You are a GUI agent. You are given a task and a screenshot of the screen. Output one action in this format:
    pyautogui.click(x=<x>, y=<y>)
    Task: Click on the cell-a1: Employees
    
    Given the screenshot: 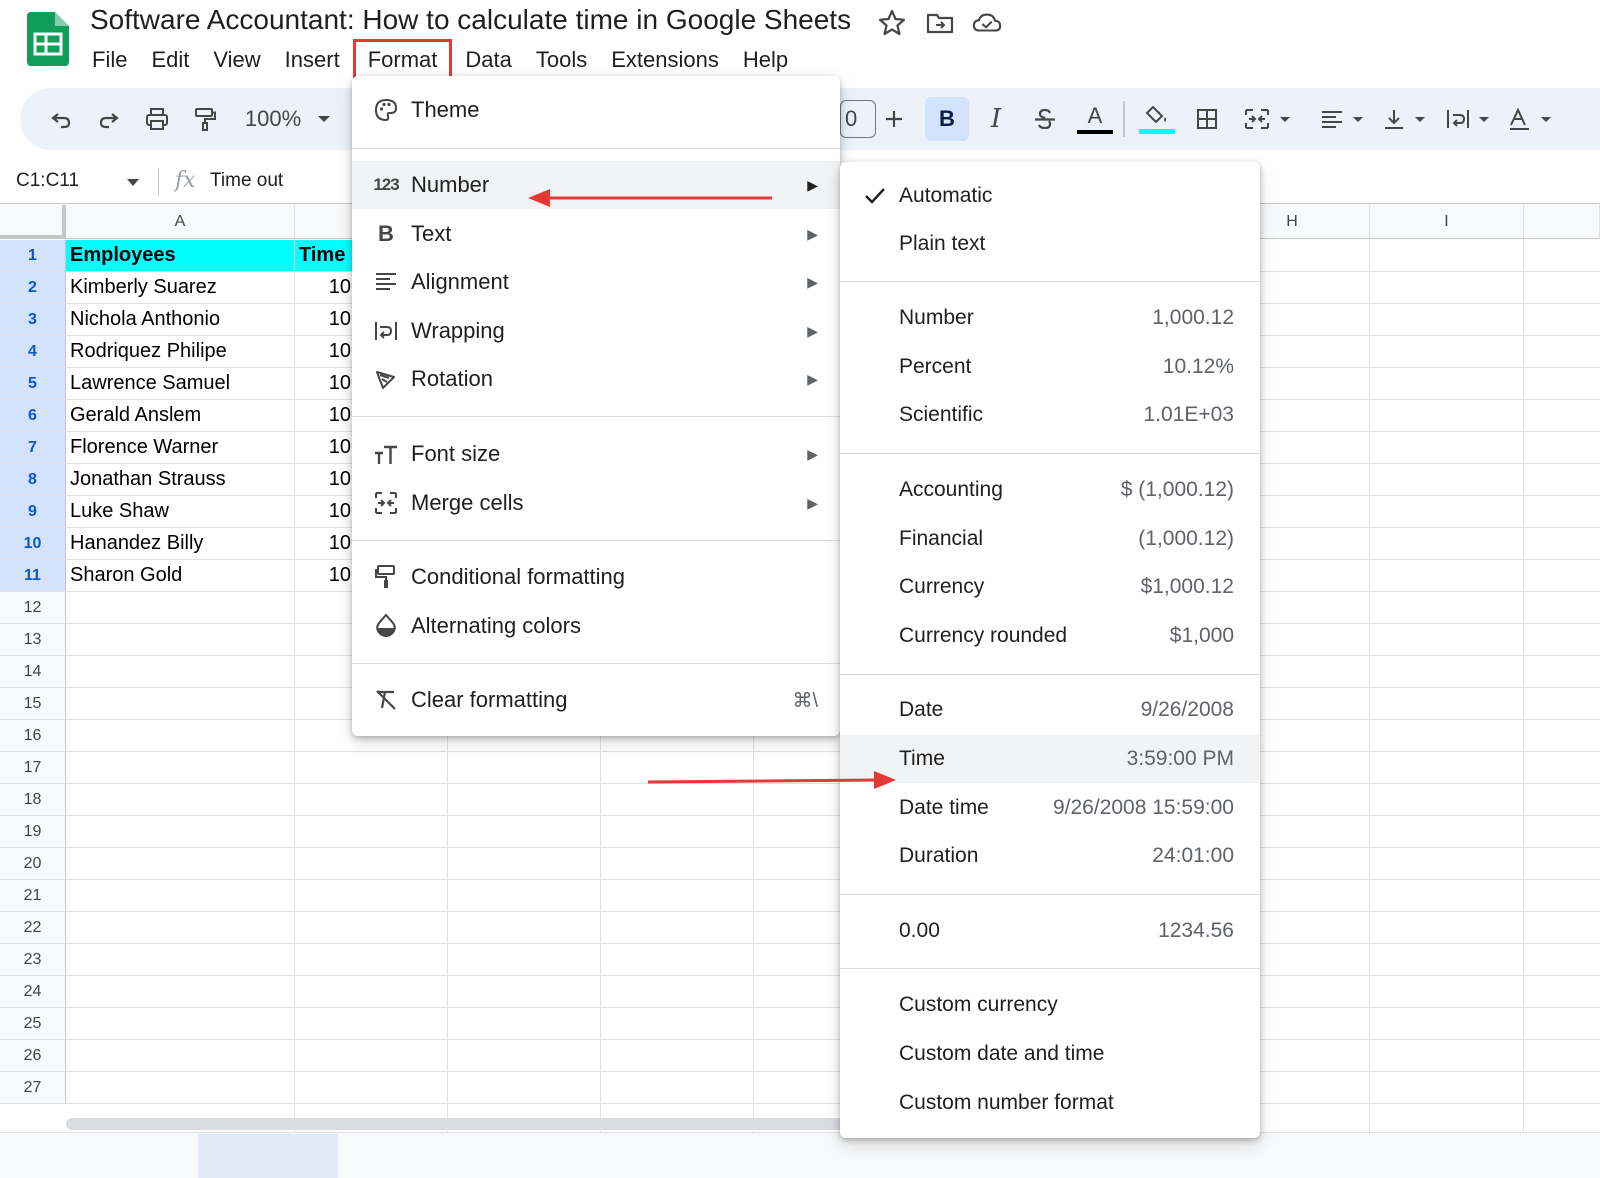 What is the action you would take?
    pyautogui.click(x=180, y=255)
    